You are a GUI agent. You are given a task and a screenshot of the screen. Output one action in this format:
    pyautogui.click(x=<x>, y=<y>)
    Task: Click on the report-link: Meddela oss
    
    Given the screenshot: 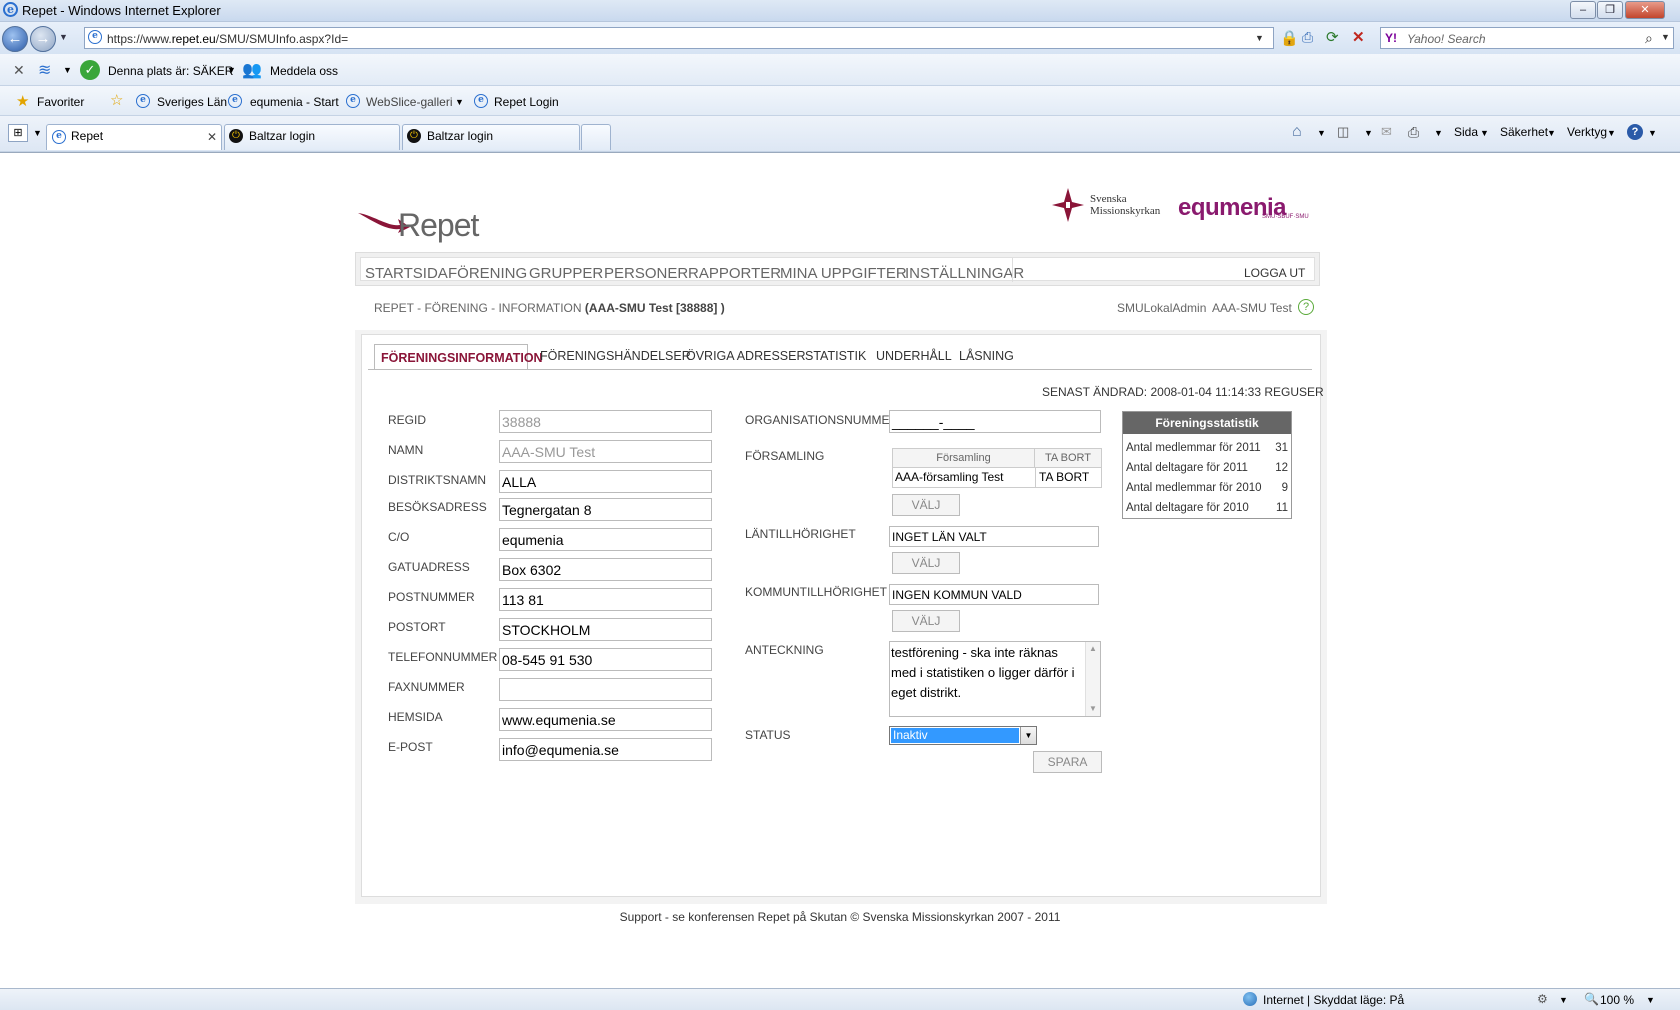 What is the action you would take?
    pyautogui.click(x=304, y=71)
    